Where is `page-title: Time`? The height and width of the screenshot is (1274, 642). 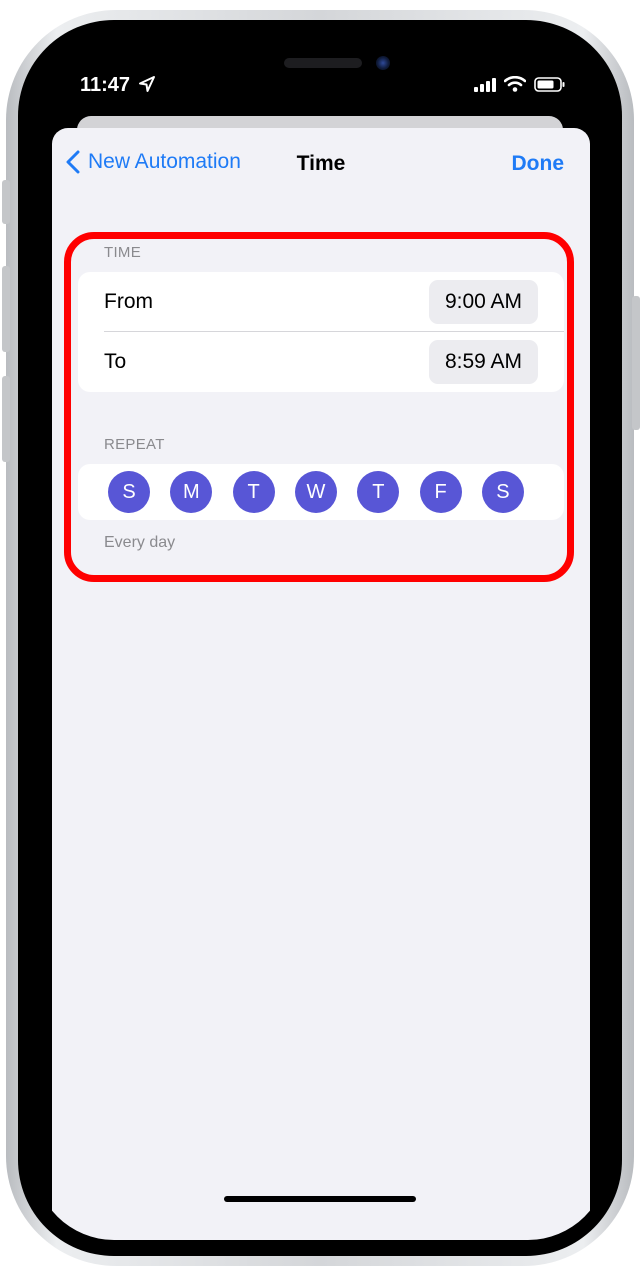
page-title: Time is located at coordinates (321, 163).